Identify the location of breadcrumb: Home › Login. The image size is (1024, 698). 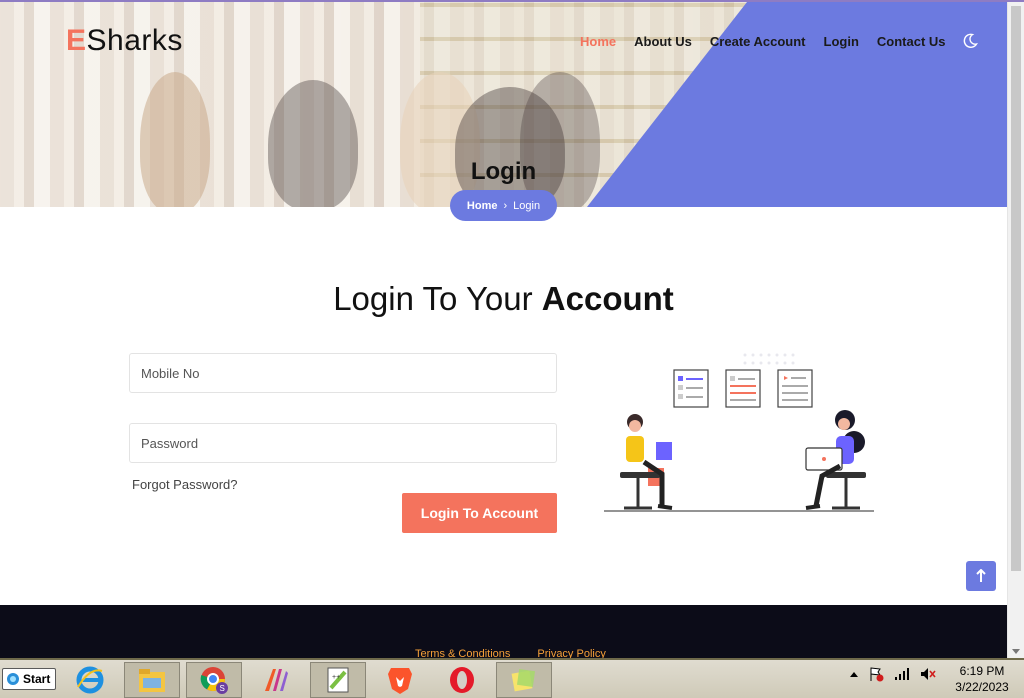
(503, 205).